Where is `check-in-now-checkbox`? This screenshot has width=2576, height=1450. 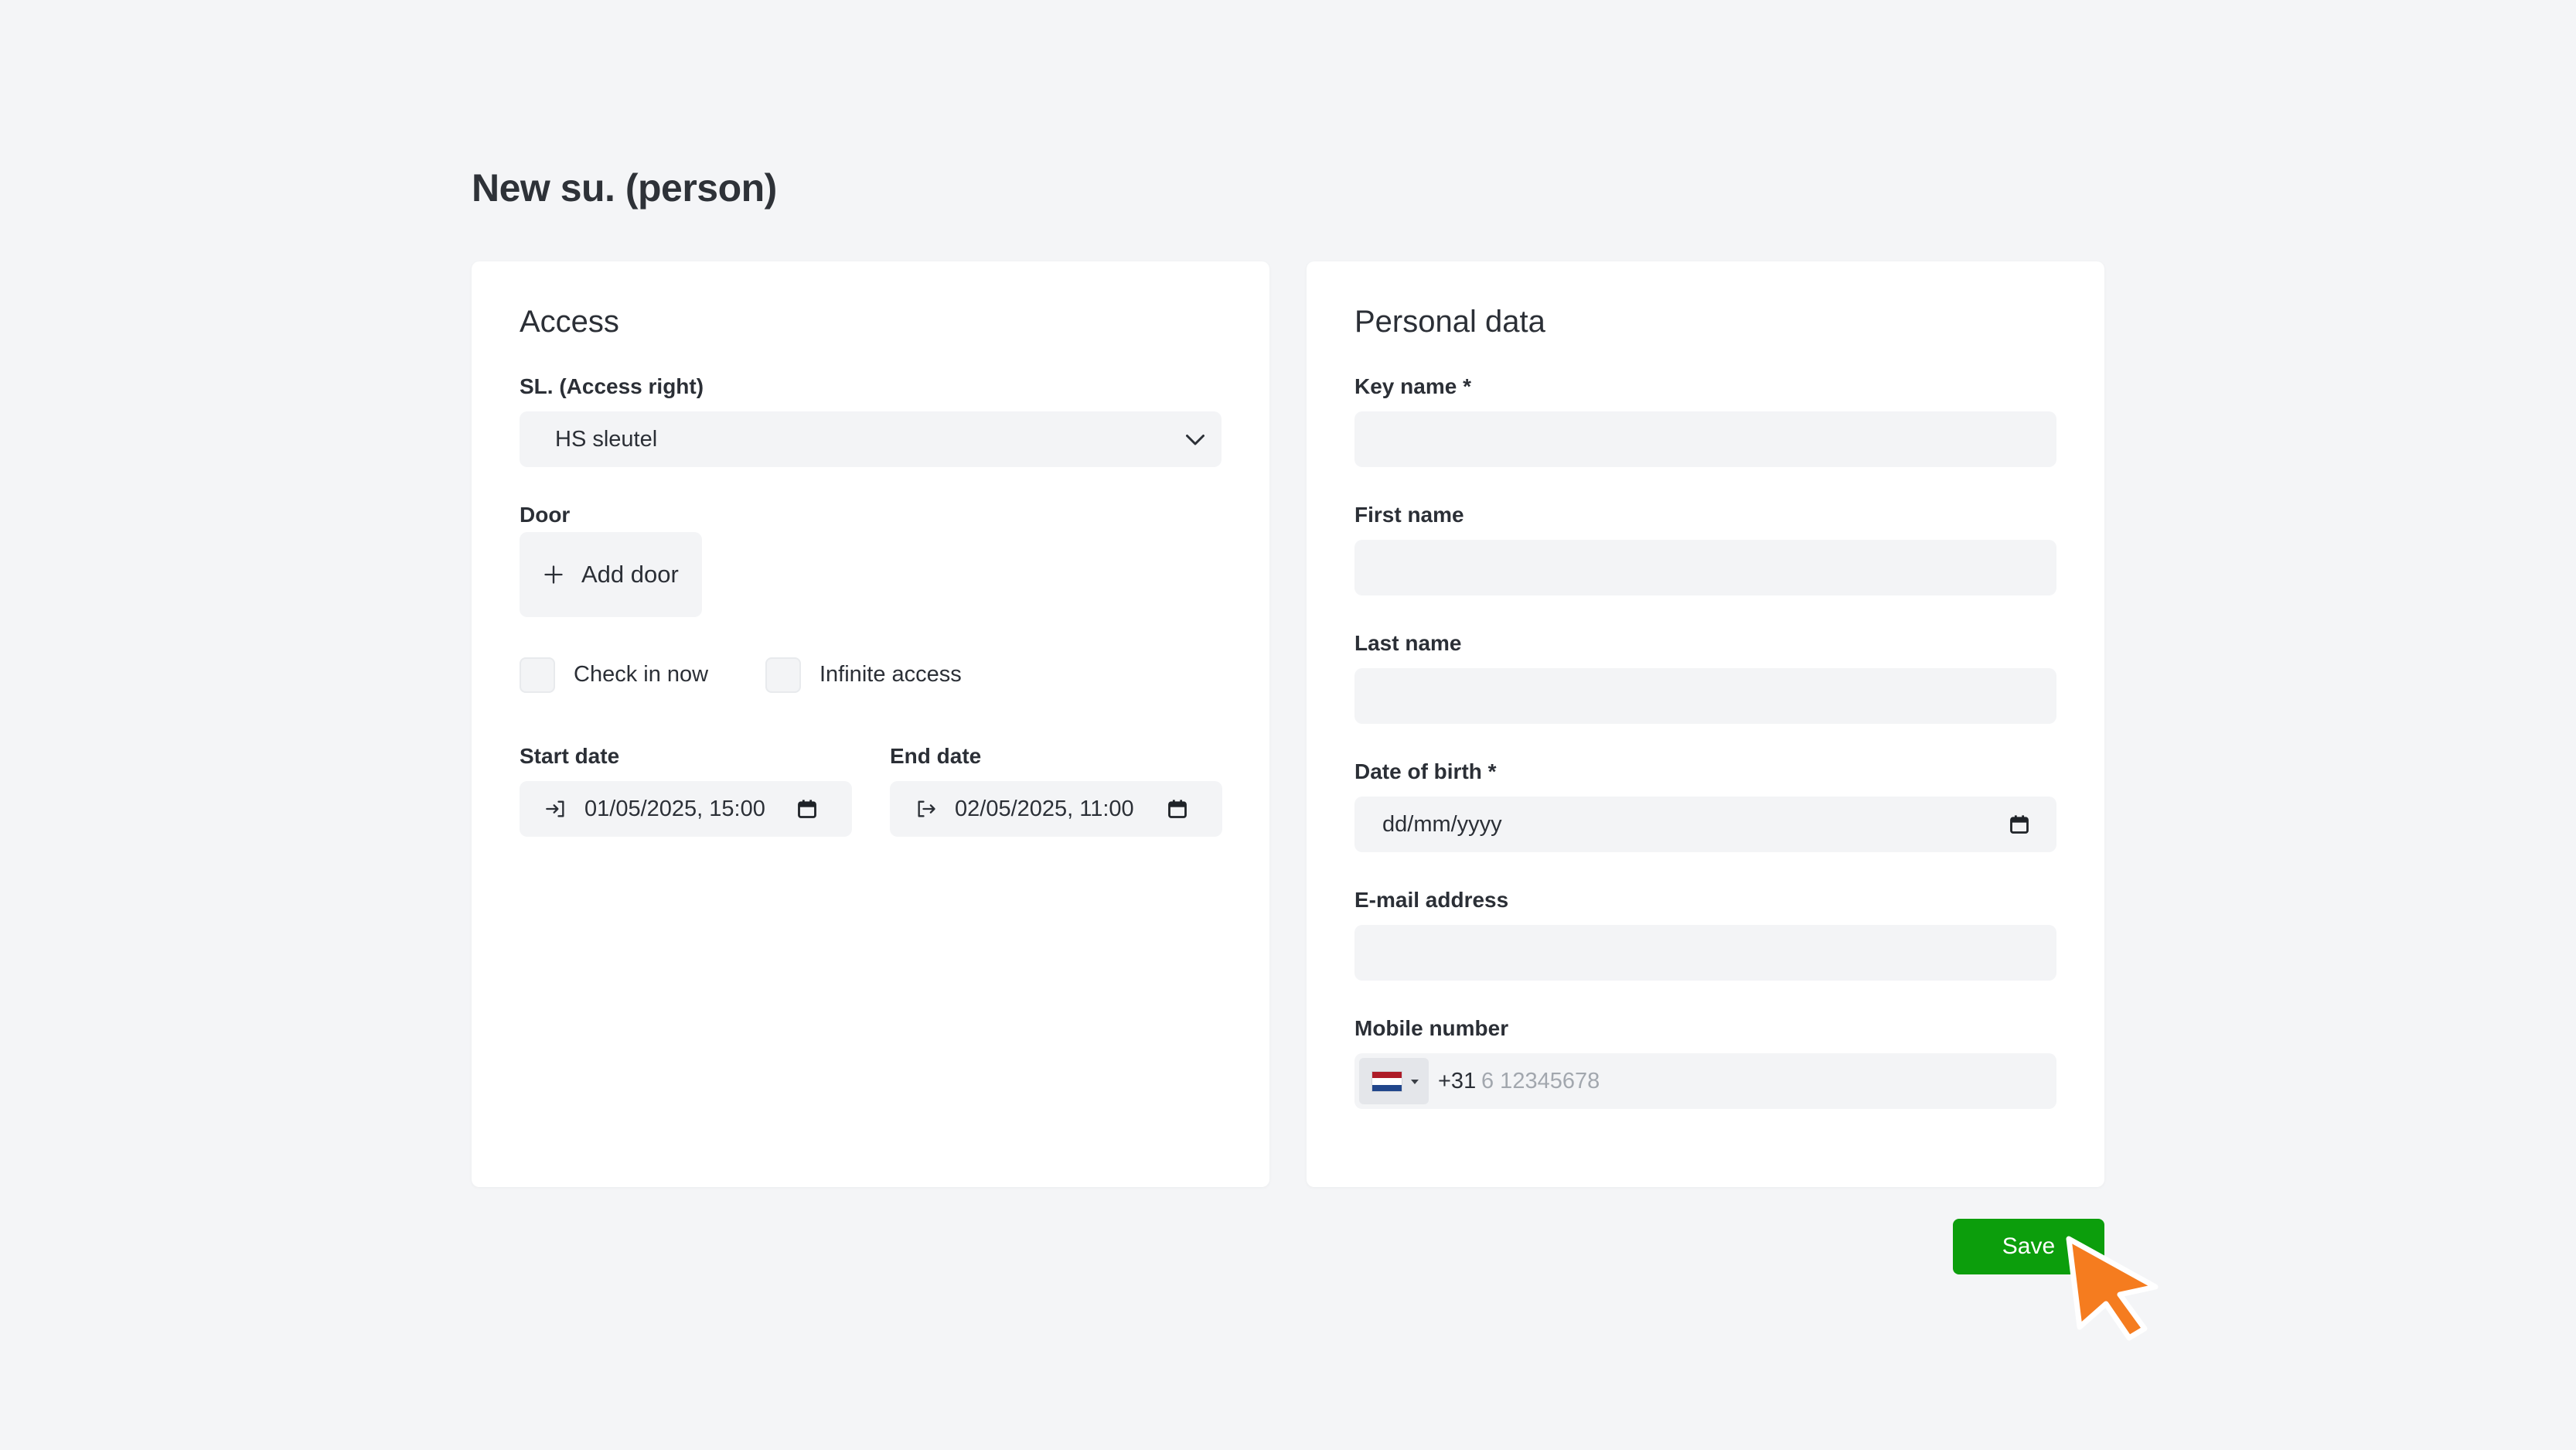 check-in-now-checkbox is located at coordinates (537, 675).